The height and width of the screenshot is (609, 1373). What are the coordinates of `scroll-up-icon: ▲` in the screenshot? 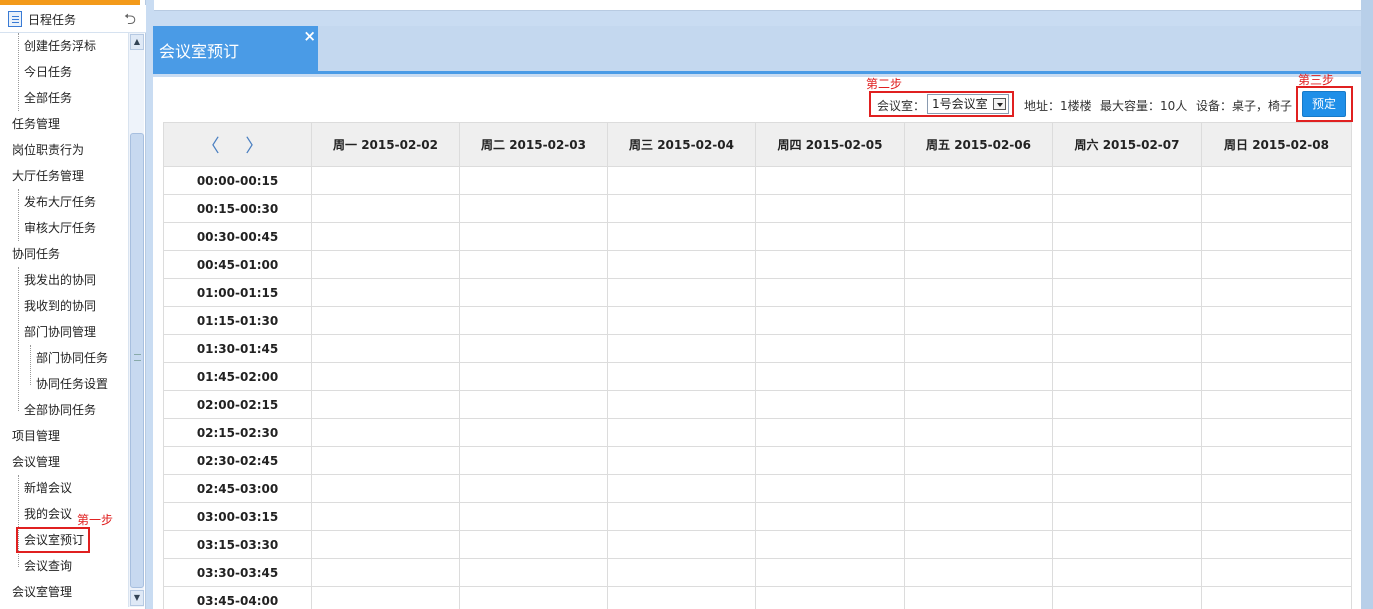 It's located at (137, 42).